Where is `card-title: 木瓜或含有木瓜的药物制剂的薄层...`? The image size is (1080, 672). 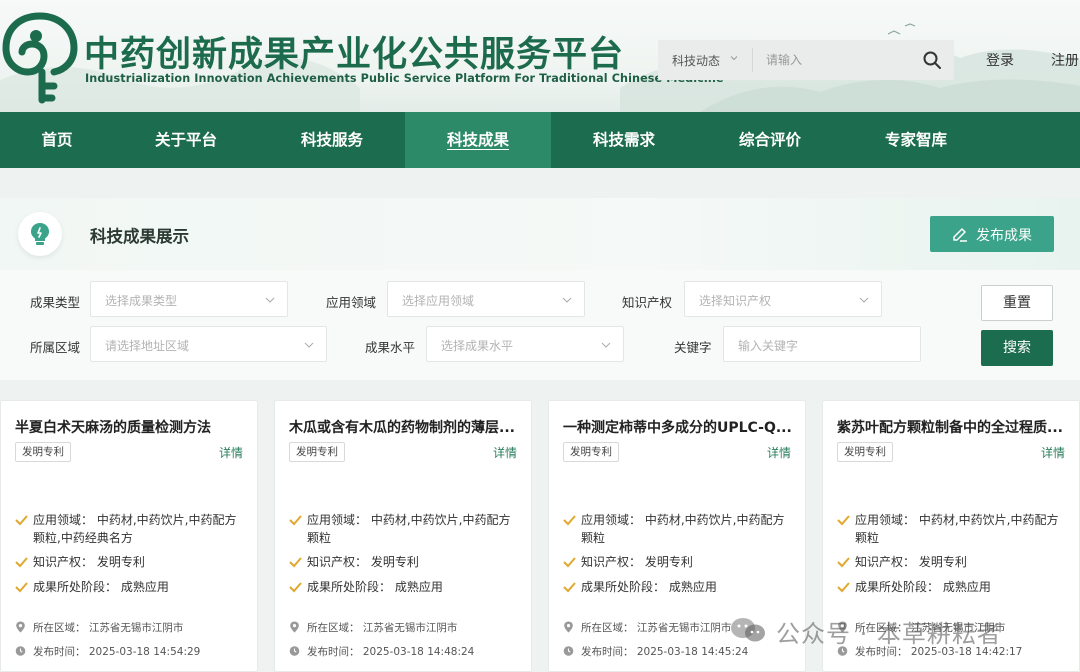
card-title: 木瓜或含有木瓜的药物制剂的薄层... is located at coordinates (405, 427).